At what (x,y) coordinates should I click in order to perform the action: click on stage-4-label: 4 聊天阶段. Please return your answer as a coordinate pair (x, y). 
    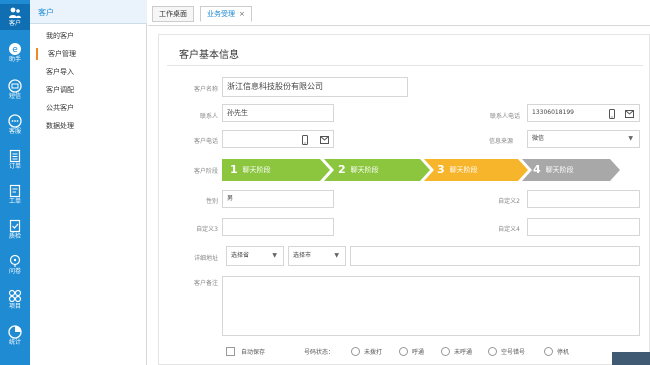
    Looking at the image, I should click on (553, 169).